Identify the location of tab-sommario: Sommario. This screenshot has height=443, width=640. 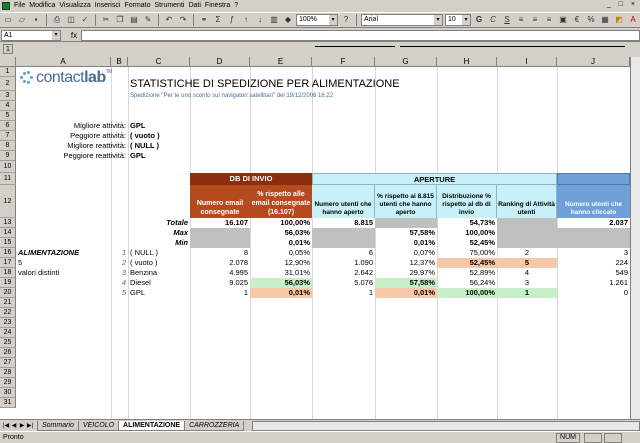
(58, 425).